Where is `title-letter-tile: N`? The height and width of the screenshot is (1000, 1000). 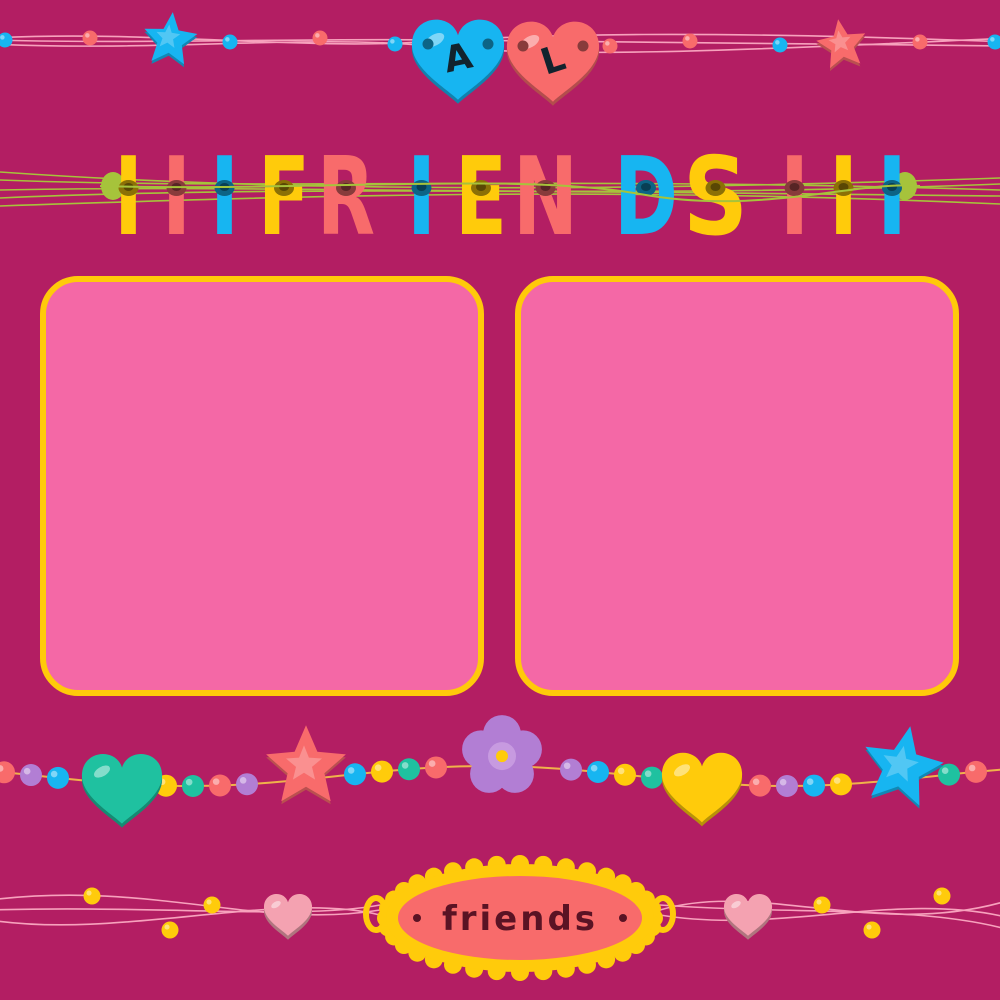
title-letter-tile: N is located at coordinates (545, 197).